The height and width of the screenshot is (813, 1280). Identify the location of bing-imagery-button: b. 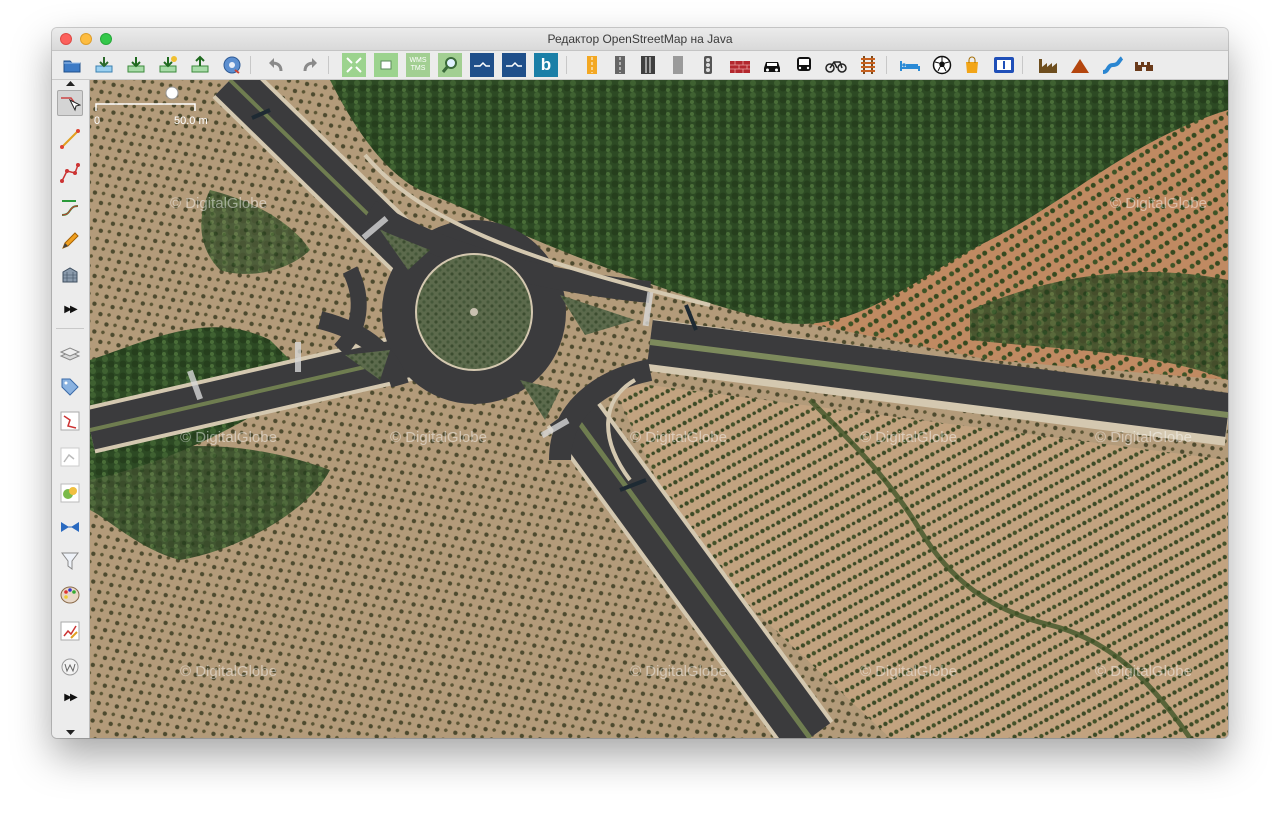
(546, 65).